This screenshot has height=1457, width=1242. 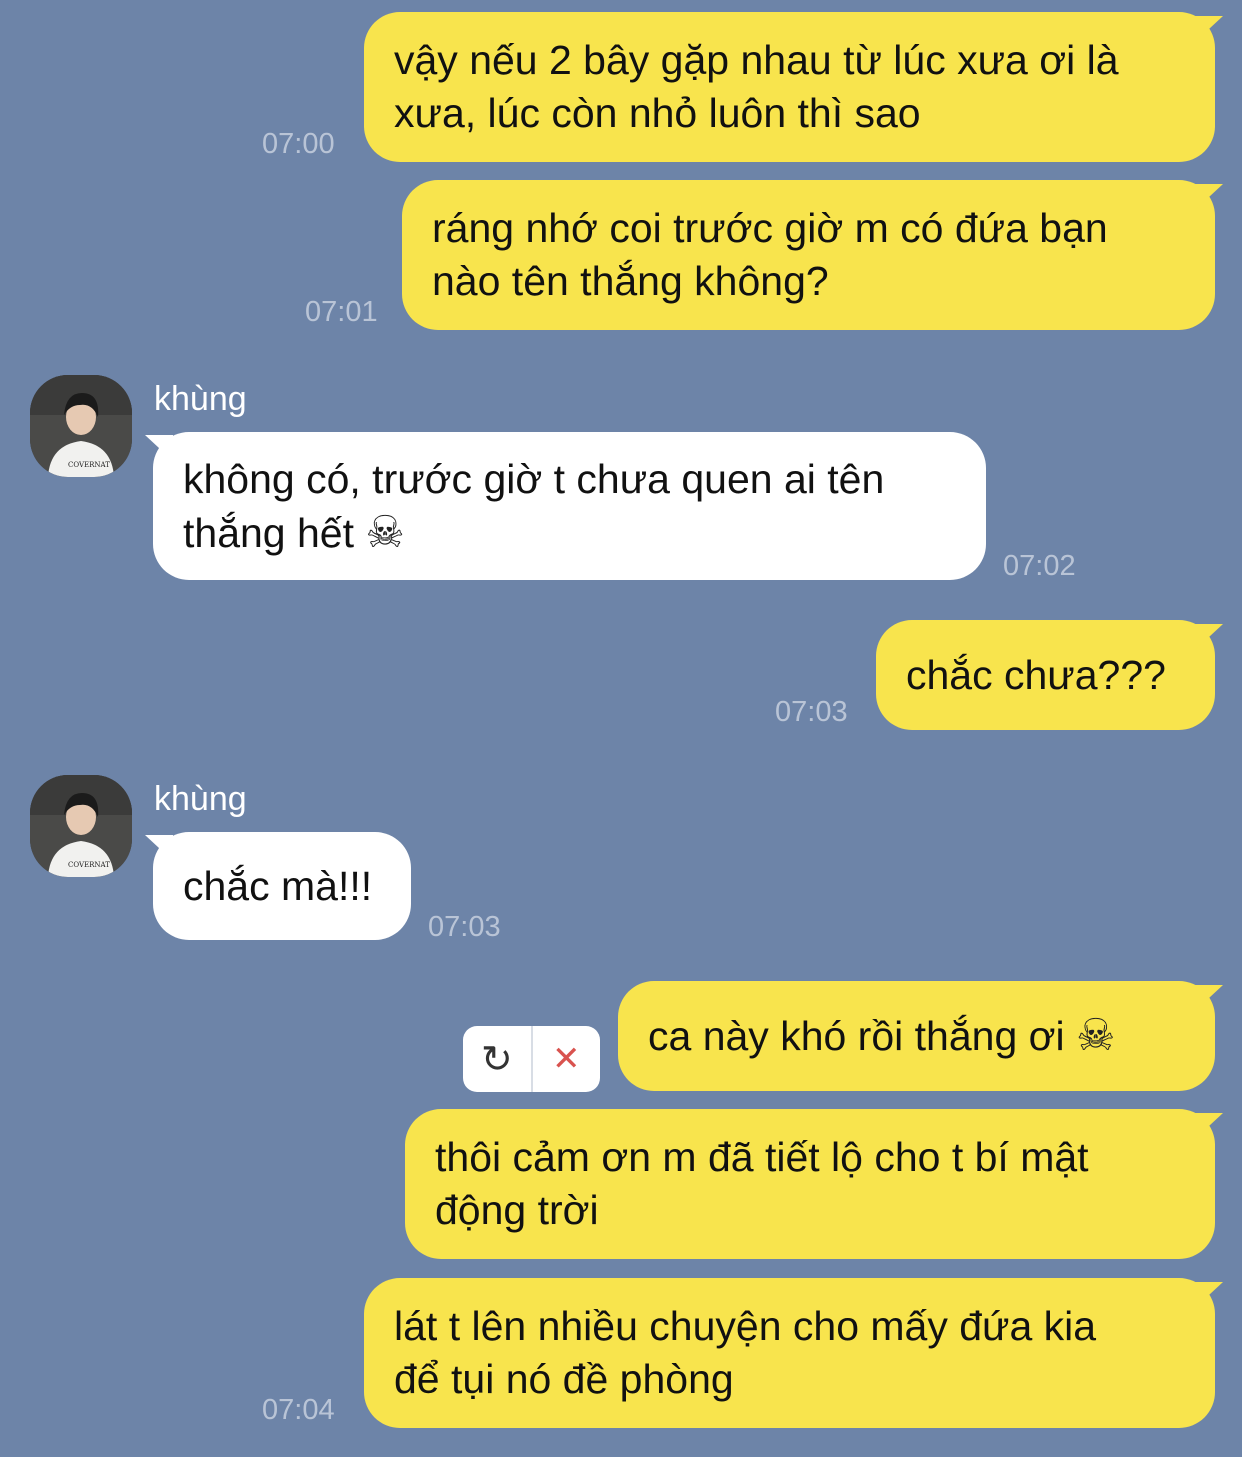 I want to click on message-timestamp: 07:04, so click(x=298, y=1410).